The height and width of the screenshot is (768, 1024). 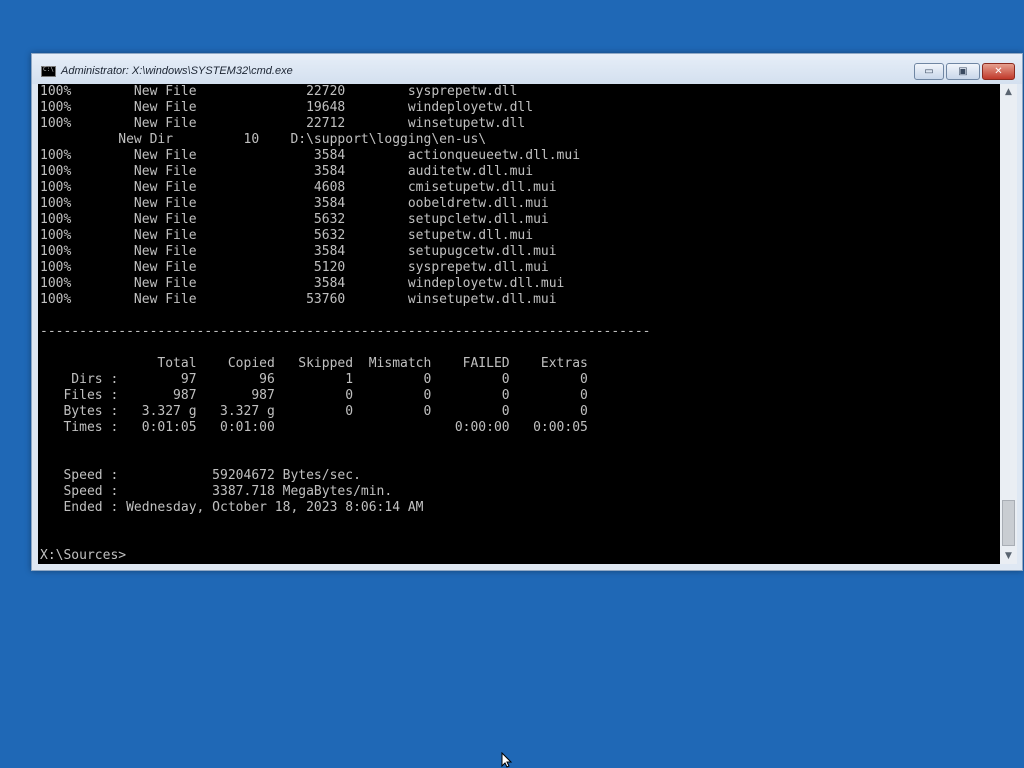 What do you see at coordinates (302, 283) in the screenshot?
I see `console-line: 100% New File 3584 windeployetw.dll.mui` at bounding box center [302, 283].